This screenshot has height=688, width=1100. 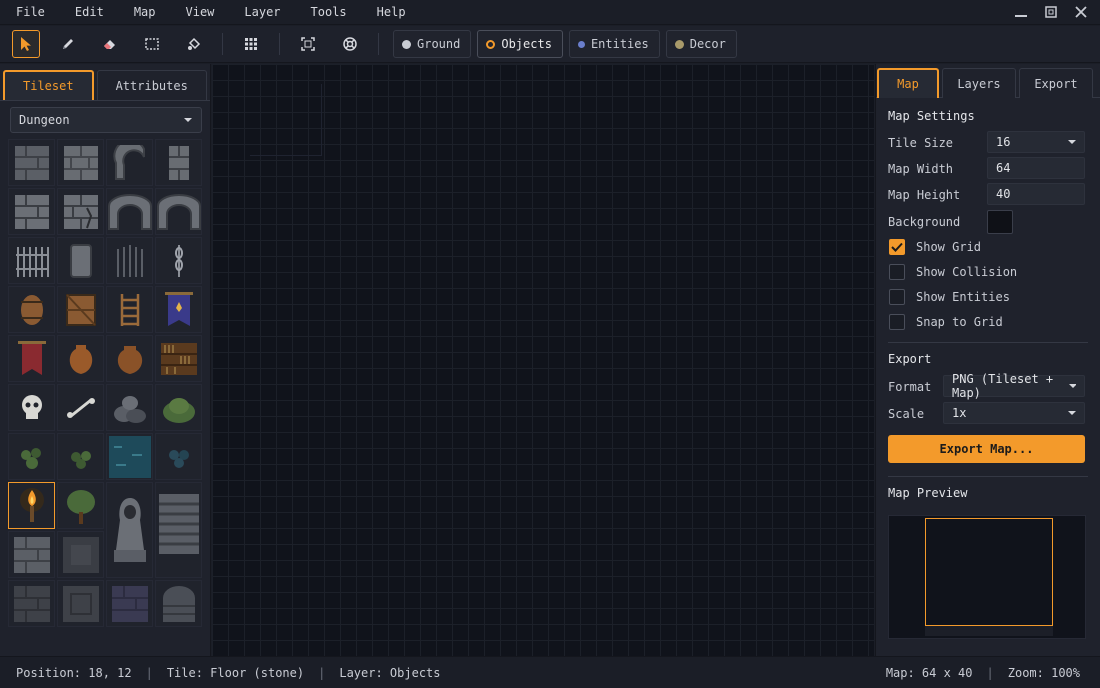 What do you see at coordinates (68, 44) in the screenshot?
I see `pencil-tool-button` at bounding box center [68, 44].